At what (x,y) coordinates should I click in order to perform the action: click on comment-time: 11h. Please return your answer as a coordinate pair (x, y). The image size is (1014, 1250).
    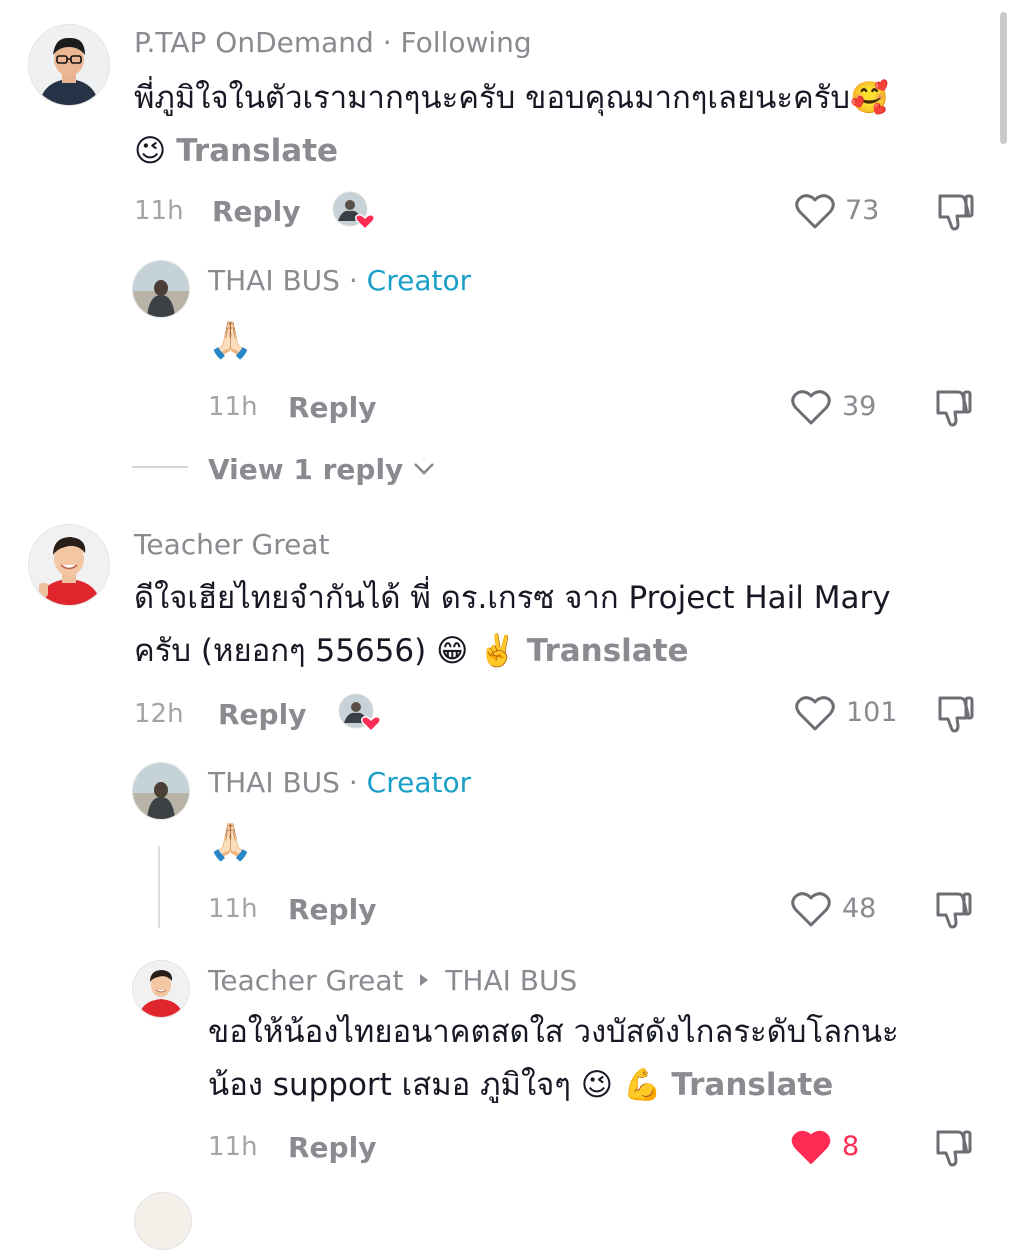
    Looking at the image, I should click on (159, 211).